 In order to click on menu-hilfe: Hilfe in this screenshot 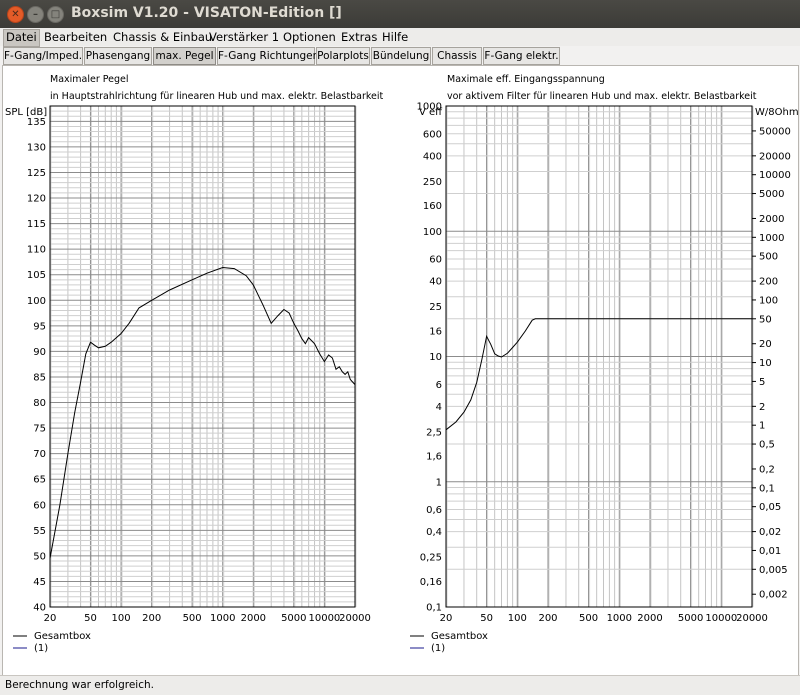, I will do `click(395, 37)`.